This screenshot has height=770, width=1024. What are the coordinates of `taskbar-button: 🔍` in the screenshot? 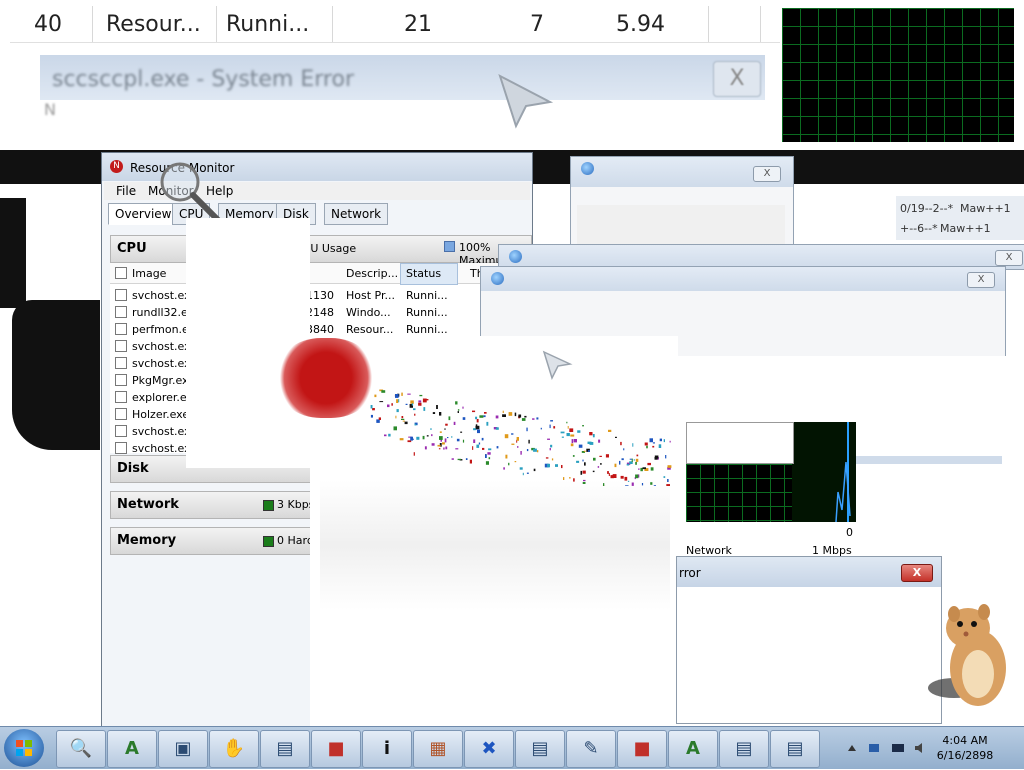 It's located at (81, 749).